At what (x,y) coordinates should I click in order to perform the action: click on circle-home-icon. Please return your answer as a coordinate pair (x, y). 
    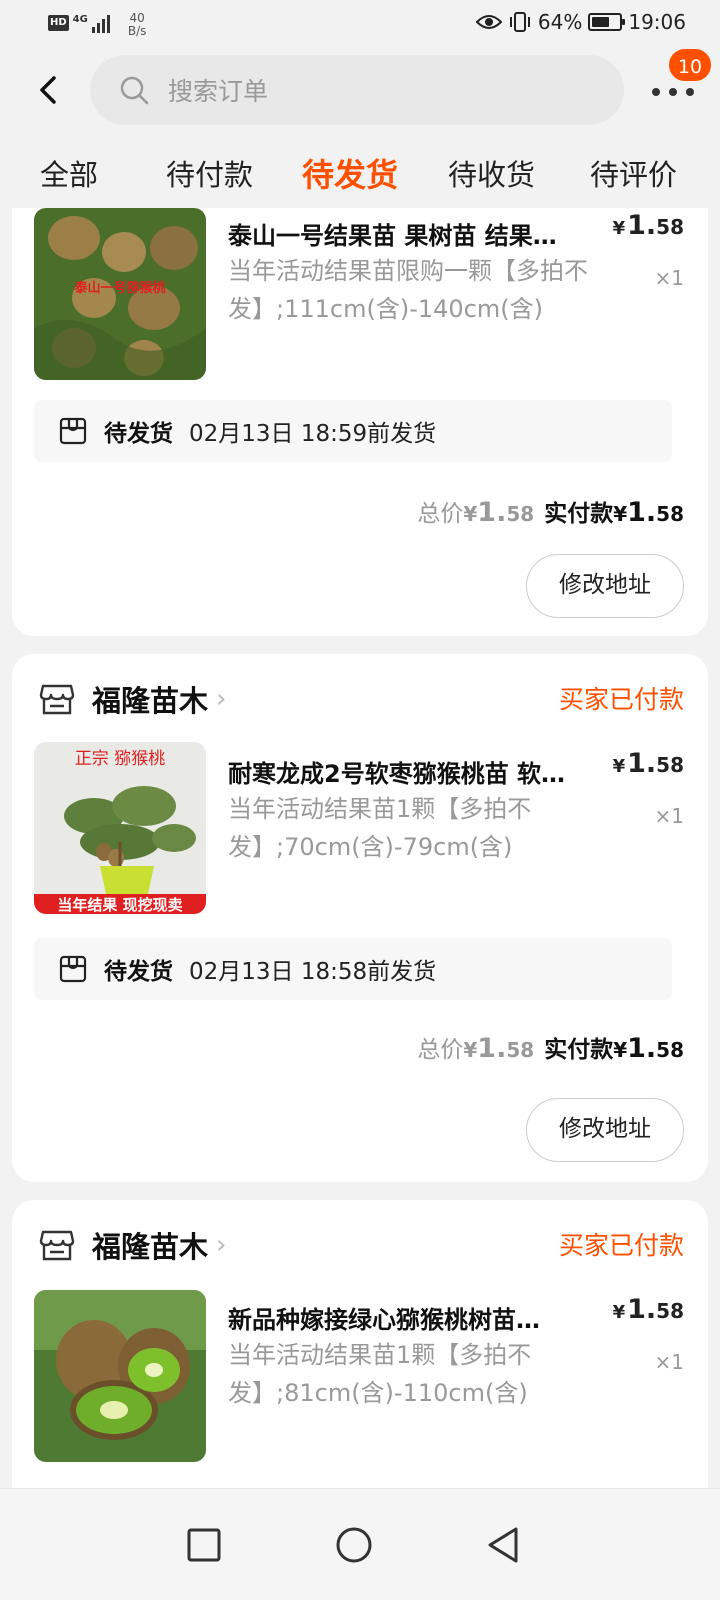
    Looking at the image, I should click on (354, 1545).